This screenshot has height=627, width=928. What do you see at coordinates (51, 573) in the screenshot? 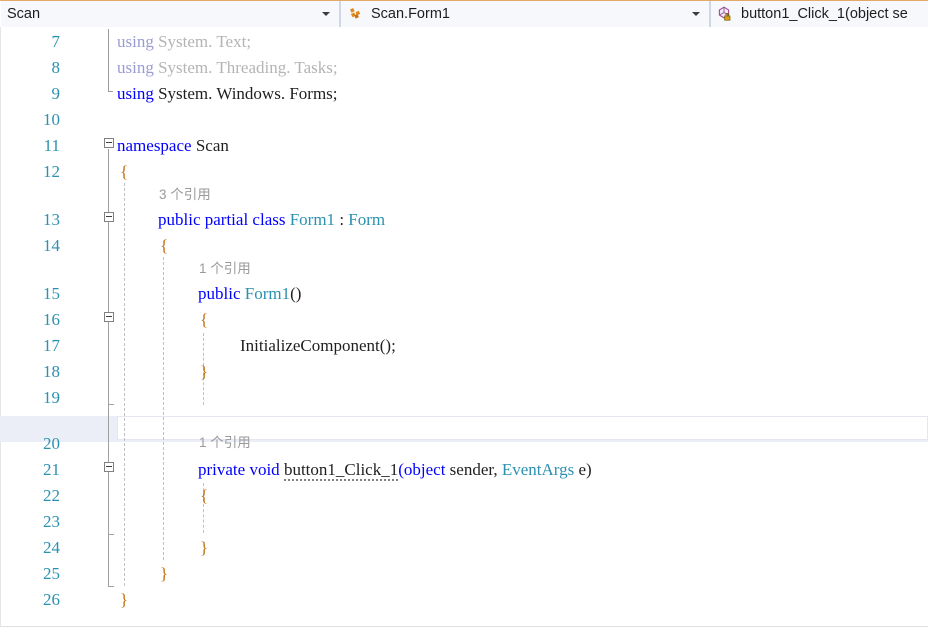
I see `line-number: 25` at bounding box center [51, 573].